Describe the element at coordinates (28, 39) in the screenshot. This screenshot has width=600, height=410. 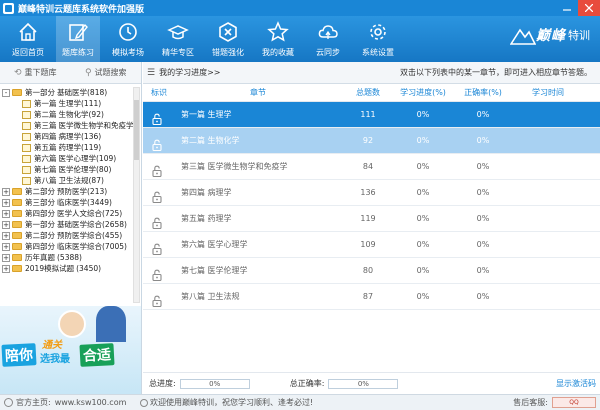
I see `toolbar-home-button: 返回首页` at that location.